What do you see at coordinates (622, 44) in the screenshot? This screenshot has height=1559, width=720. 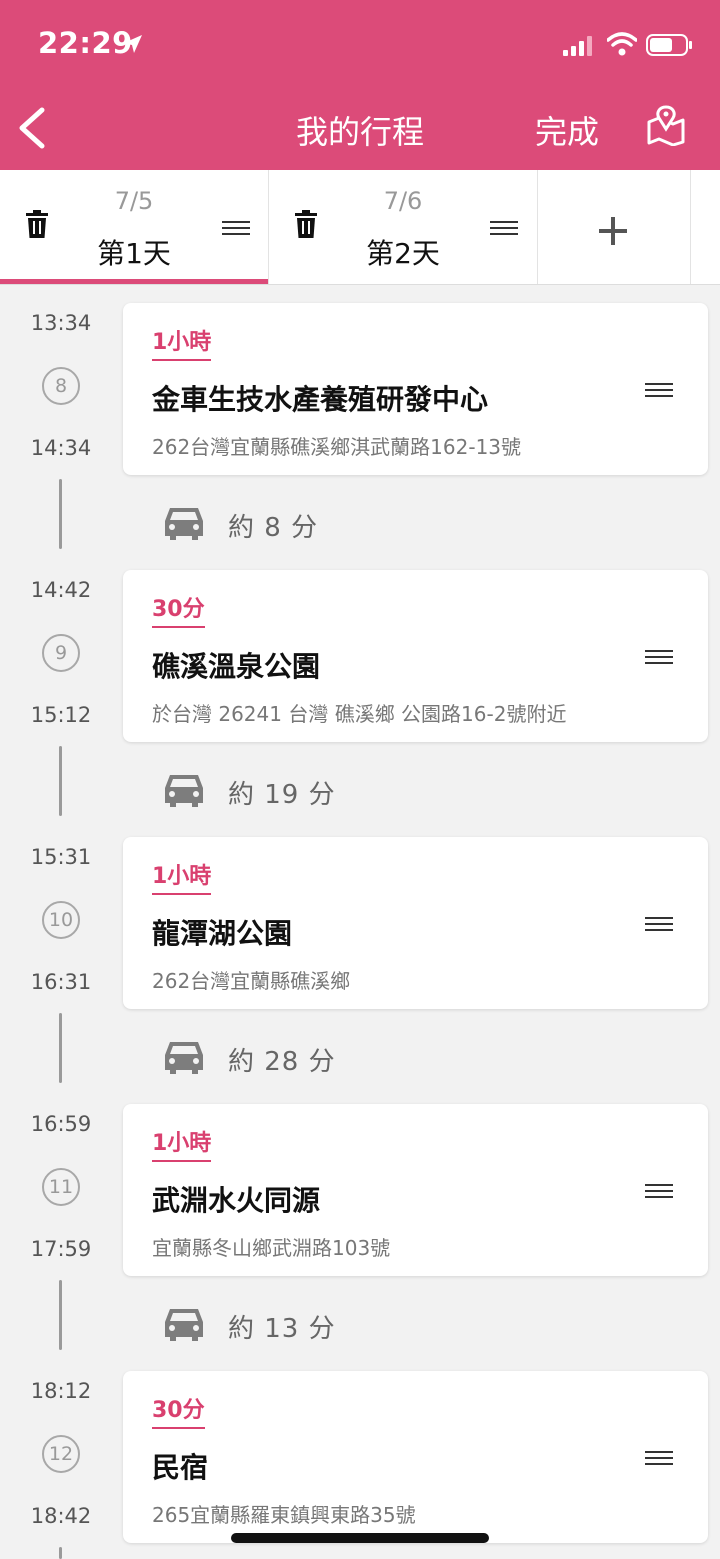 I see `wifi-icon` at bounding box center [622, 44].